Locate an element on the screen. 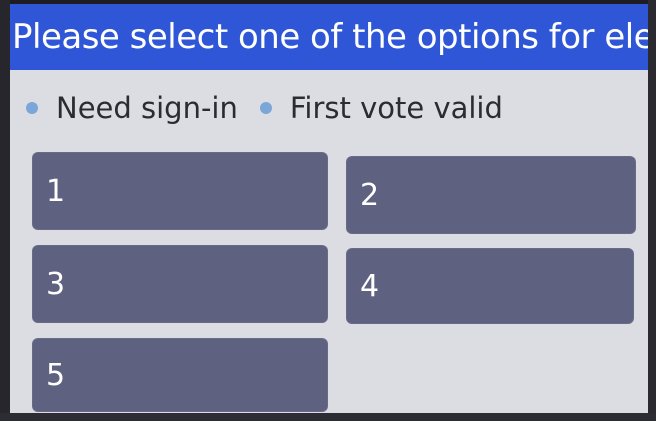 The height and width of the screenshot is (421, 656). rule-first-vote-valid: First vote valid is located at coordinates (381, 108).